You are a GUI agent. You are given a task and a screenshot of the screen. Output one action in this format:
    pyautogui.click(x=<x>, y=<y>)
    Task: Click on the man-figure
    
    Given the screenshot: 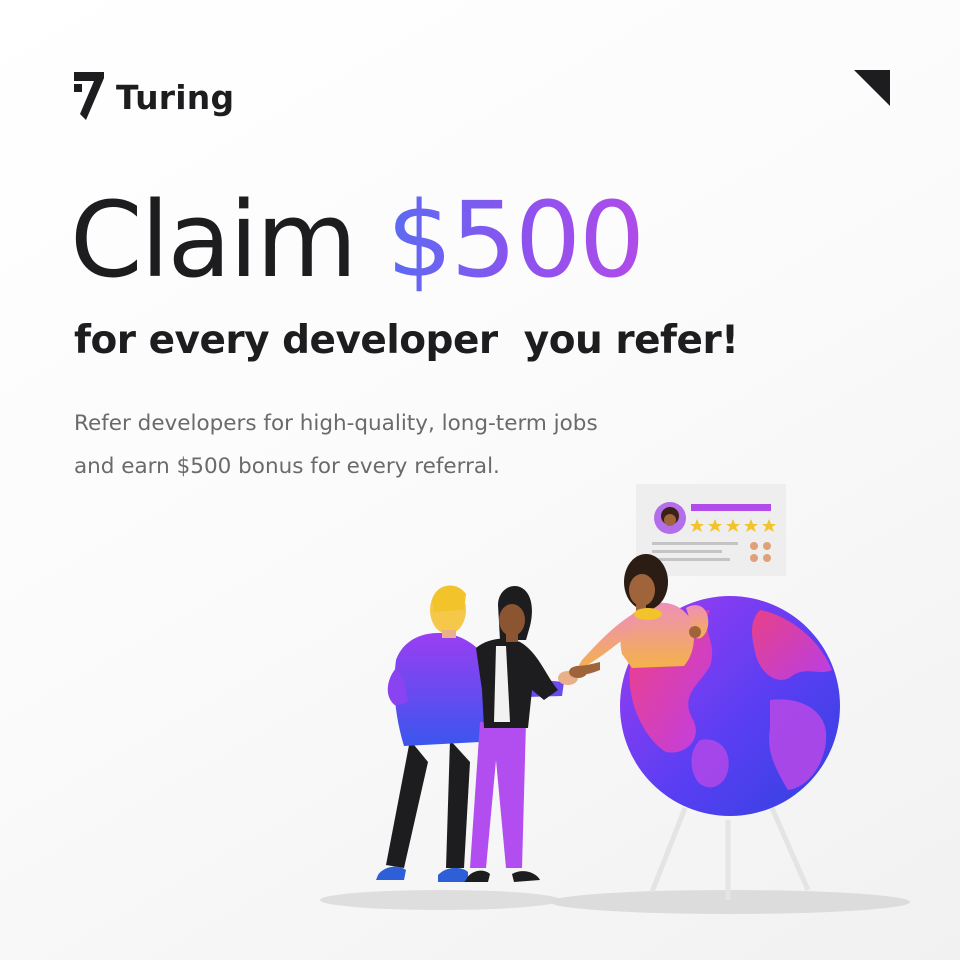 What is the action you would take?
    pyautogui.click(x=470, y=733)
    